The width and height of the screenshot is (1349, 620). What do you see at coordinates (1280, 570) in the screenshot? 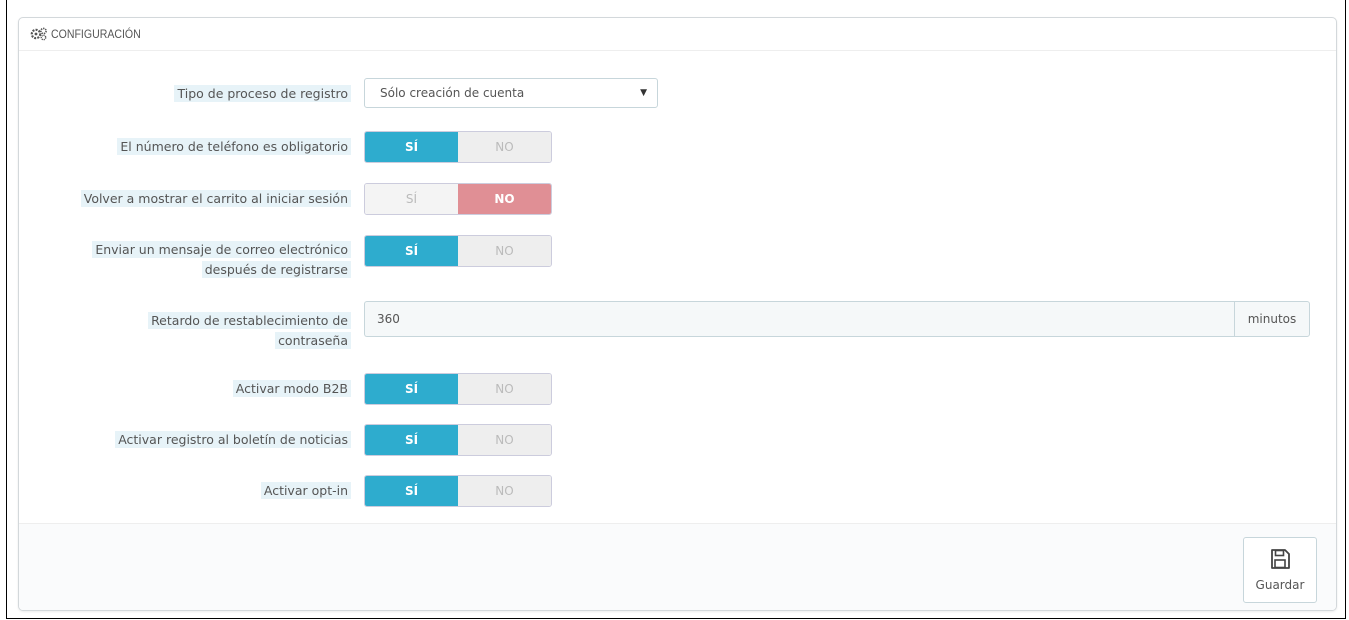
I see `save-button: Guardar` at bounding box center [1280, 570].